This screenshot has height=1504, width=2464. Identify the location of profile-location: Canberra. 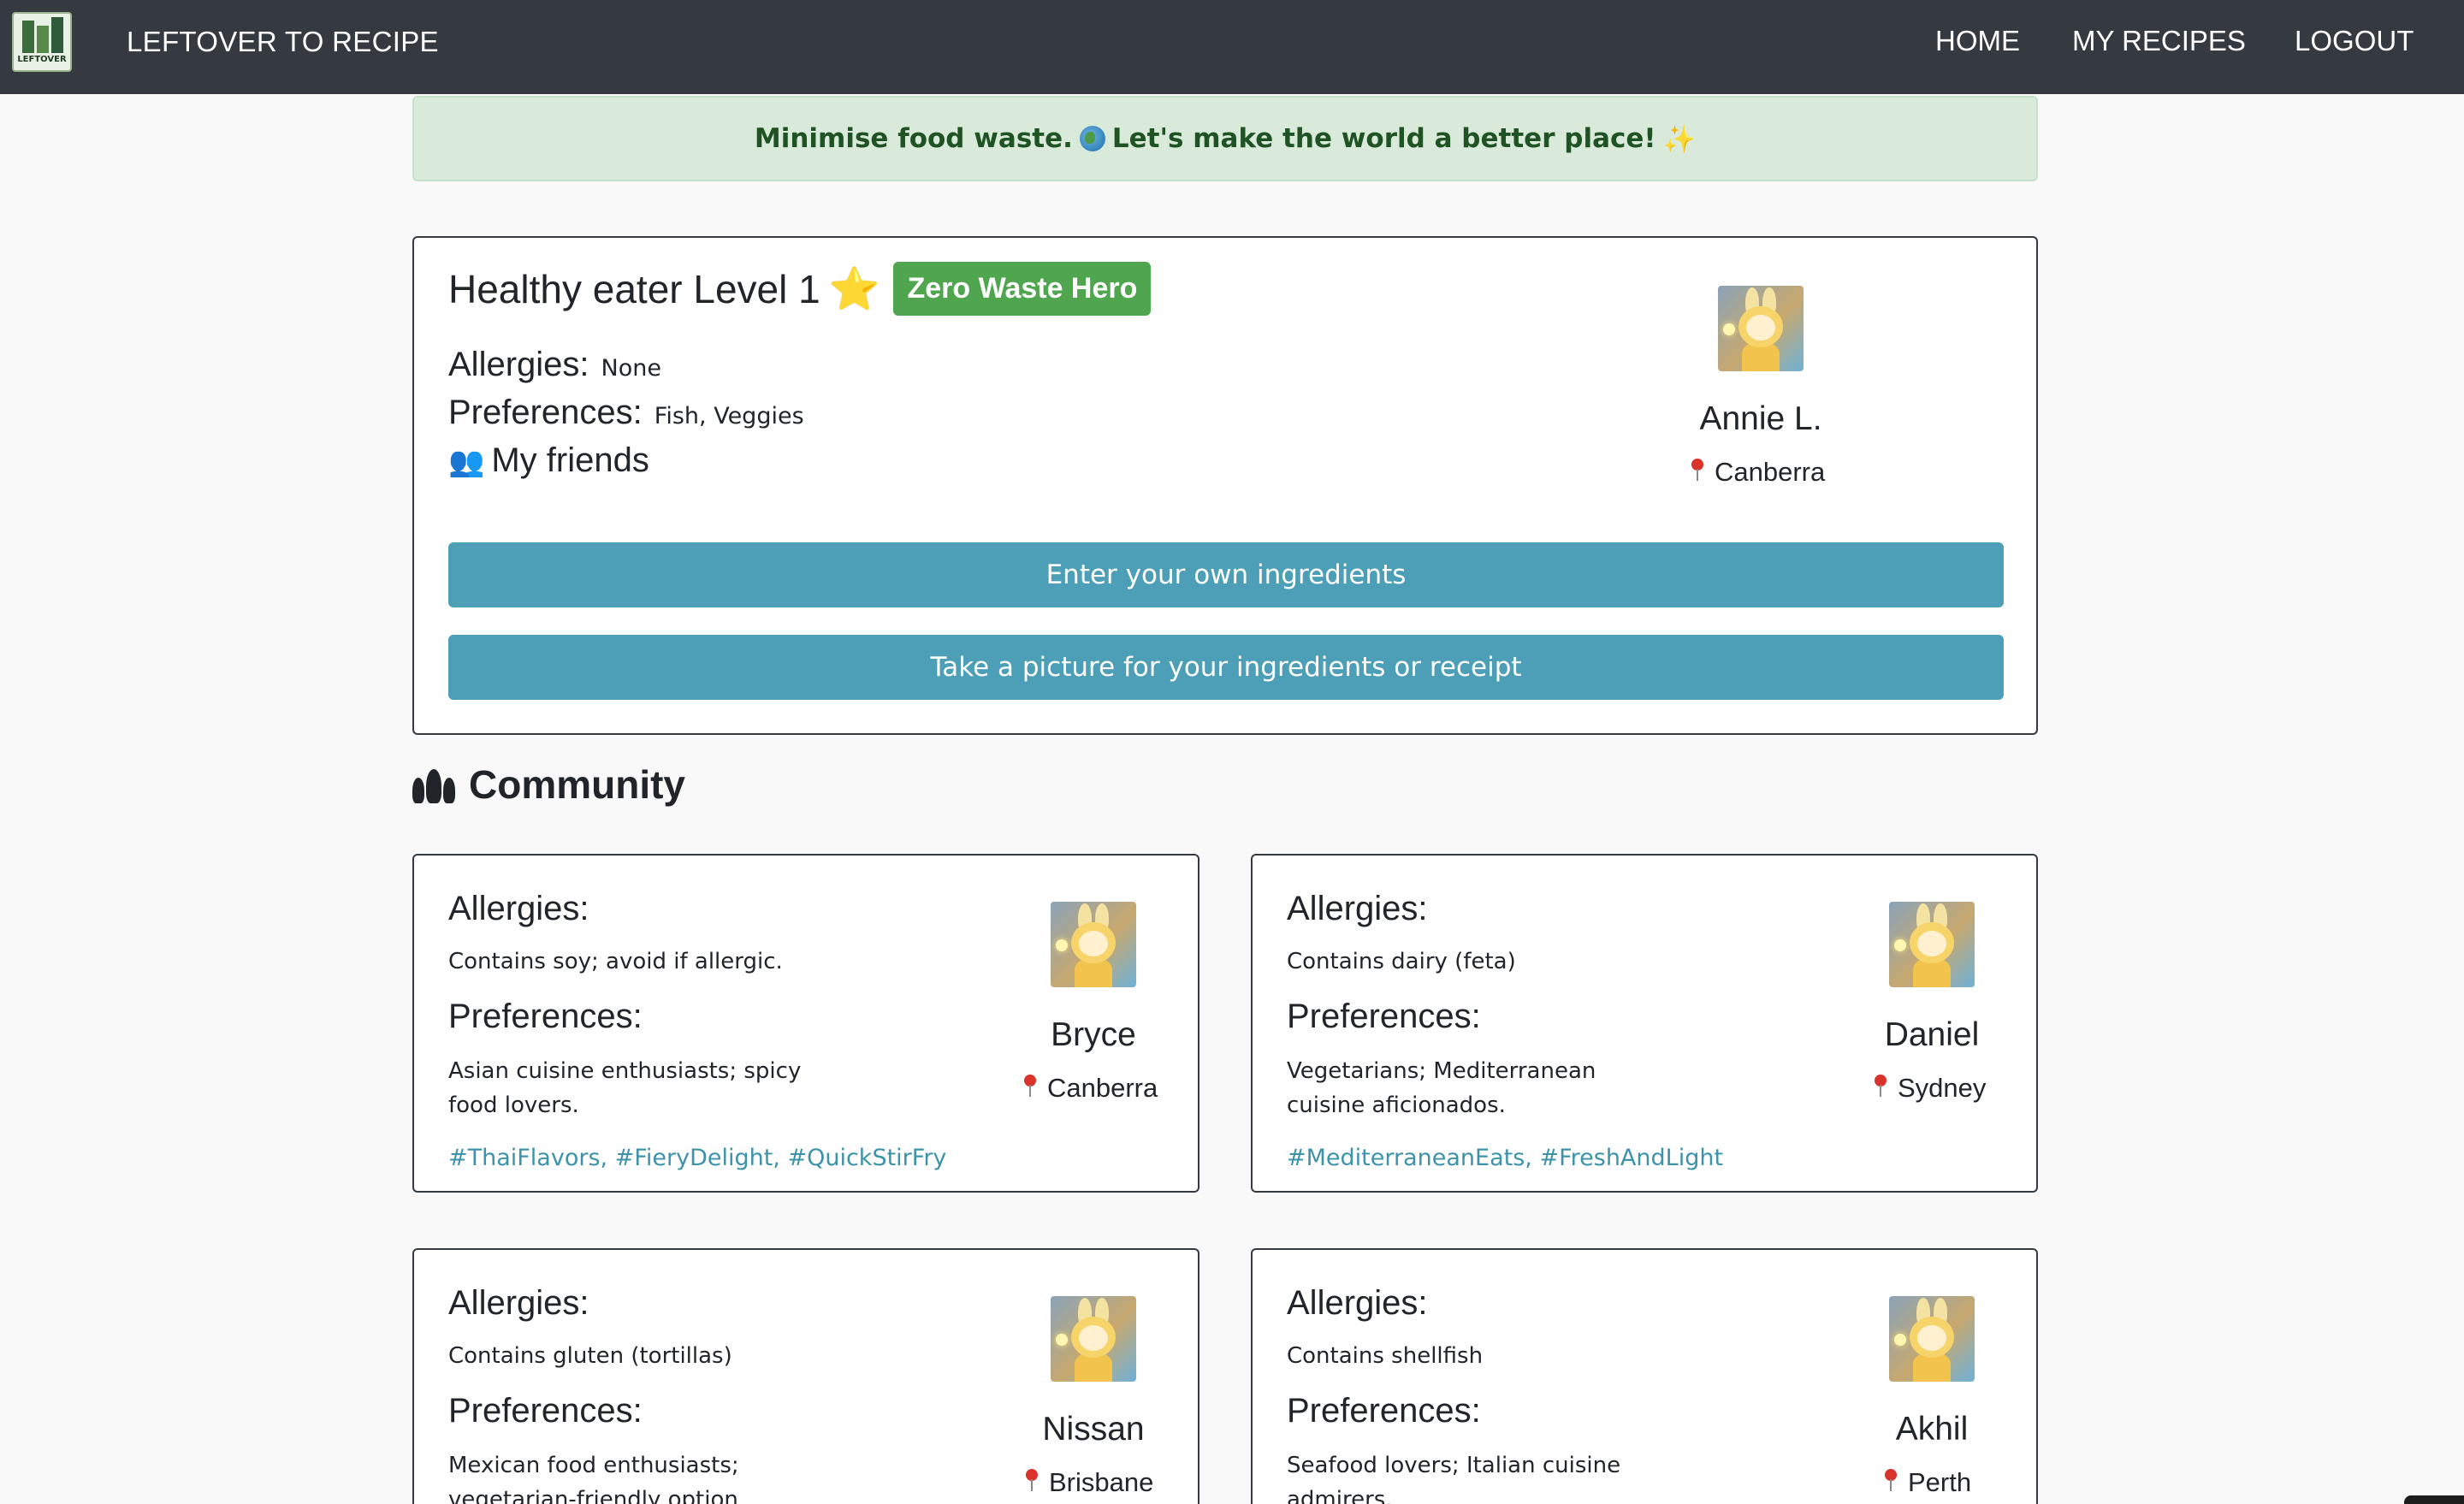
(1757, 473).